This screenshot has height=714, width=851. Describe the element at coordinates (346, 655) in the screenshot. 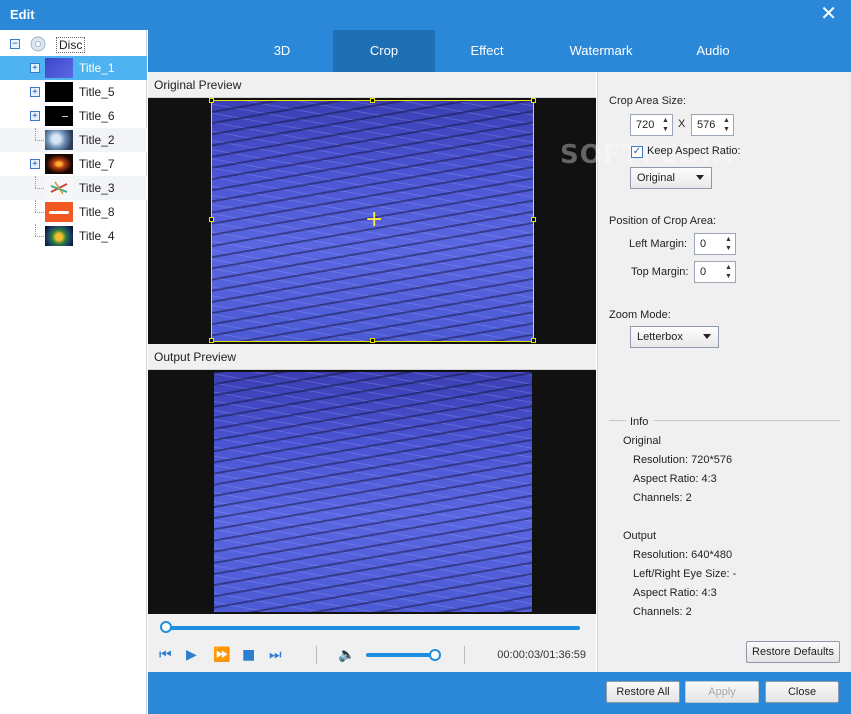

I see `volume-icon: 🔈` at that location.